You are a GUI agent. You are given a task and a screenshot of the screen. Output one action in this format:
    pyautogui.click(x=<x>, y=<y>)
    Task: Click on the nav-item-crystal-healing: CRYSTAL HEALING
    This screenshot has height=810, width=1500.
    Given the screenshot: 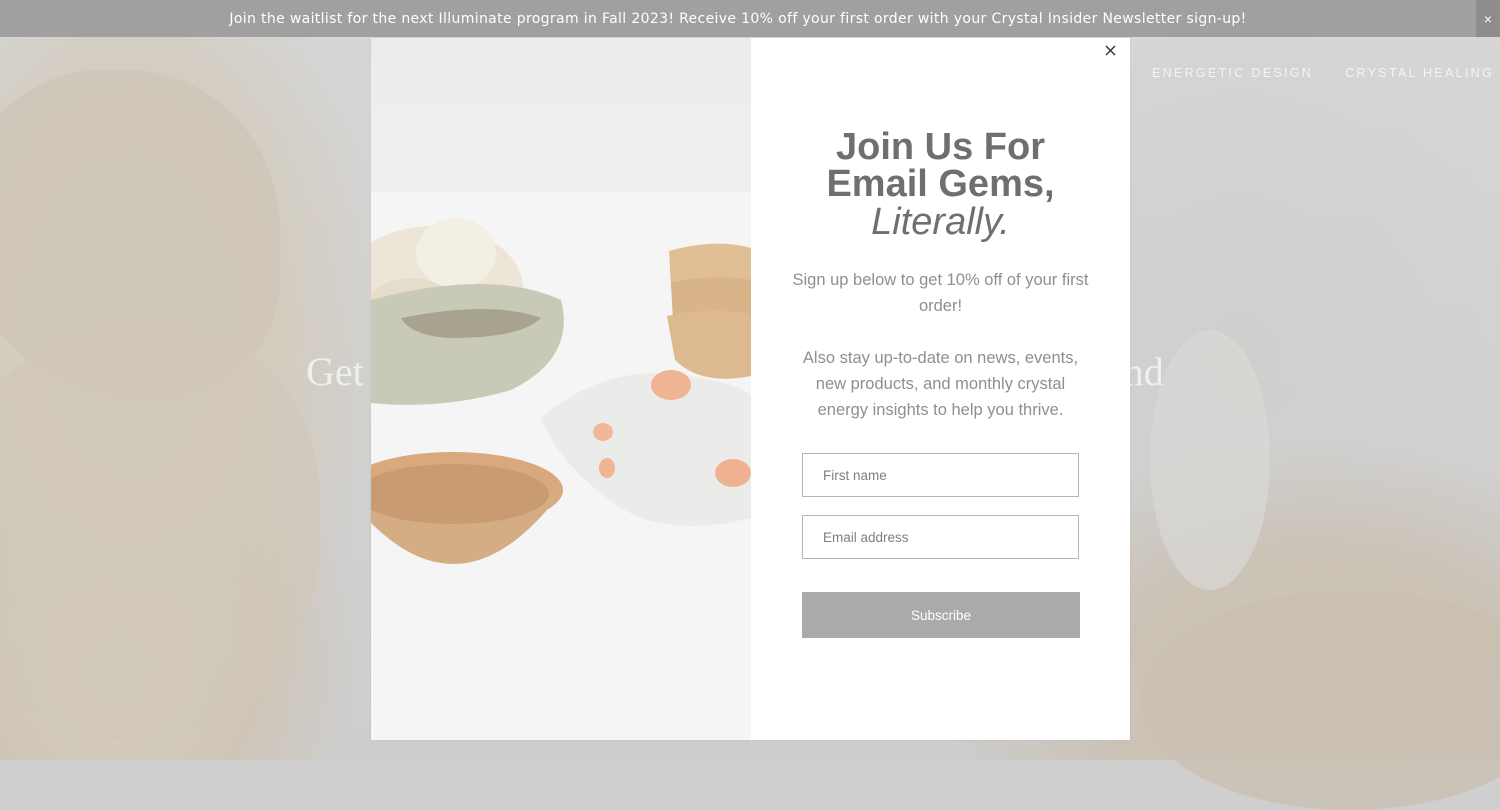 What is the action you would take?
    pyautogui.click(x=1419, y=73)
    